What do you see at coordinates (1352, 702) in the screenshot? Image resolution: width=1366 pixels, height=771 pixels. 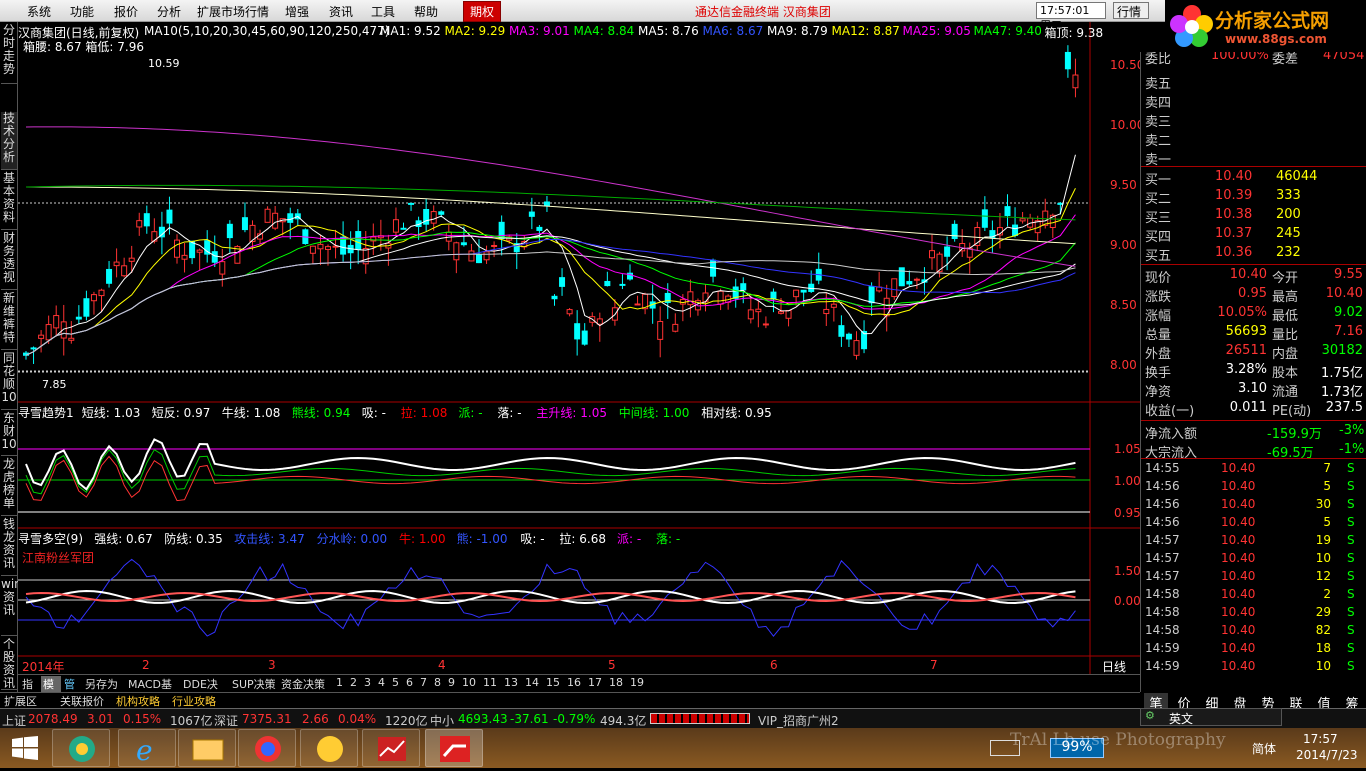 I see `quote-tab-7: 筹` at bounding box center [1352, 702].